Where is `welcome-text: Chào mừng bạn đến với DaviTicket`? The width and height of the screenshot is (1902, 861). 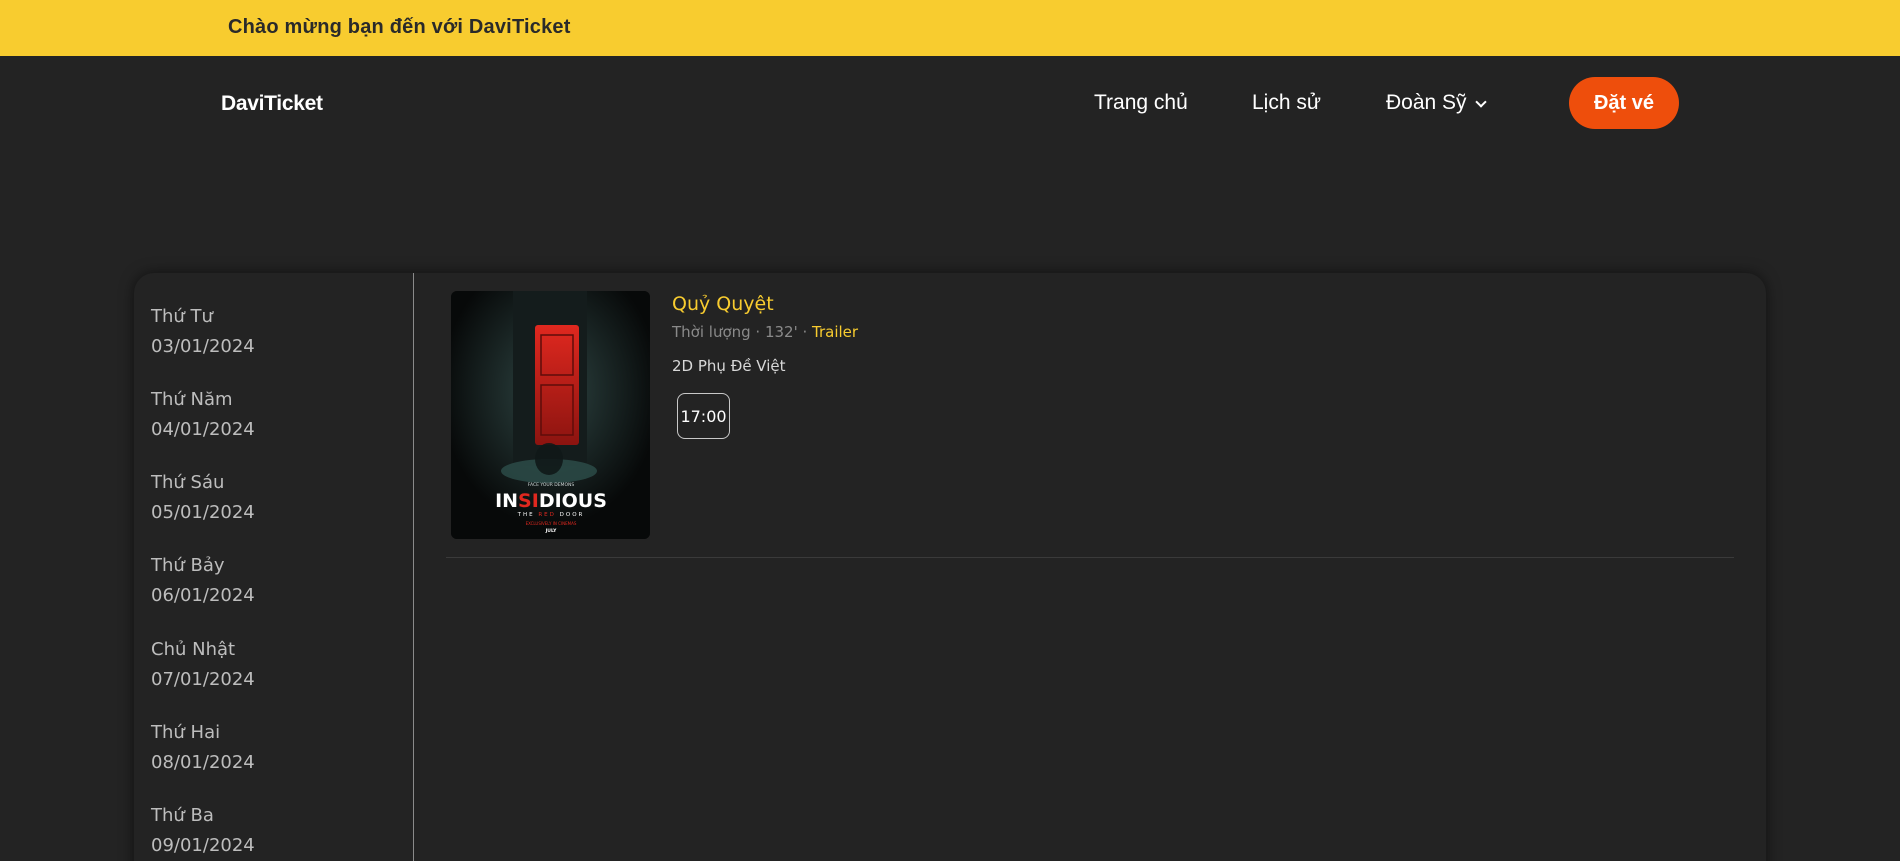
welcome-text: Chào mừng bạn đến với DaviTicket is located at coordinates (399, 27).